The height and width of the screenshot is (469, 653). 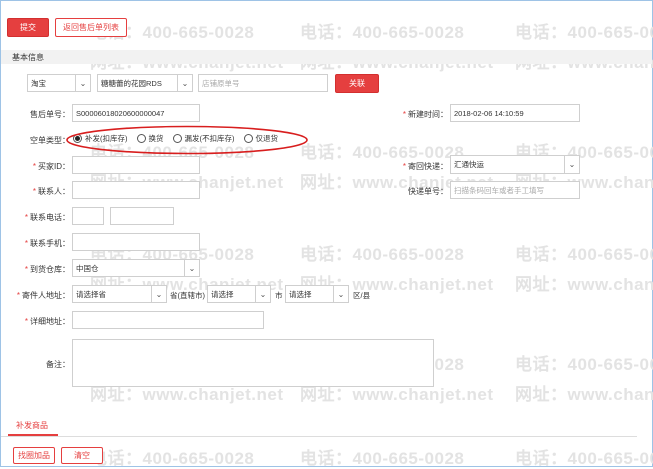 I want to click on platform-select: 淘宝 ⌄, so click(x=59, y=83).